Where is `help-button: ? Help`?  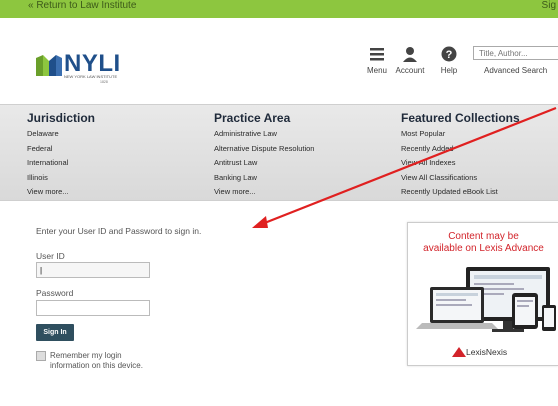 help-button: ? Help is located at coordinates (449, 60).